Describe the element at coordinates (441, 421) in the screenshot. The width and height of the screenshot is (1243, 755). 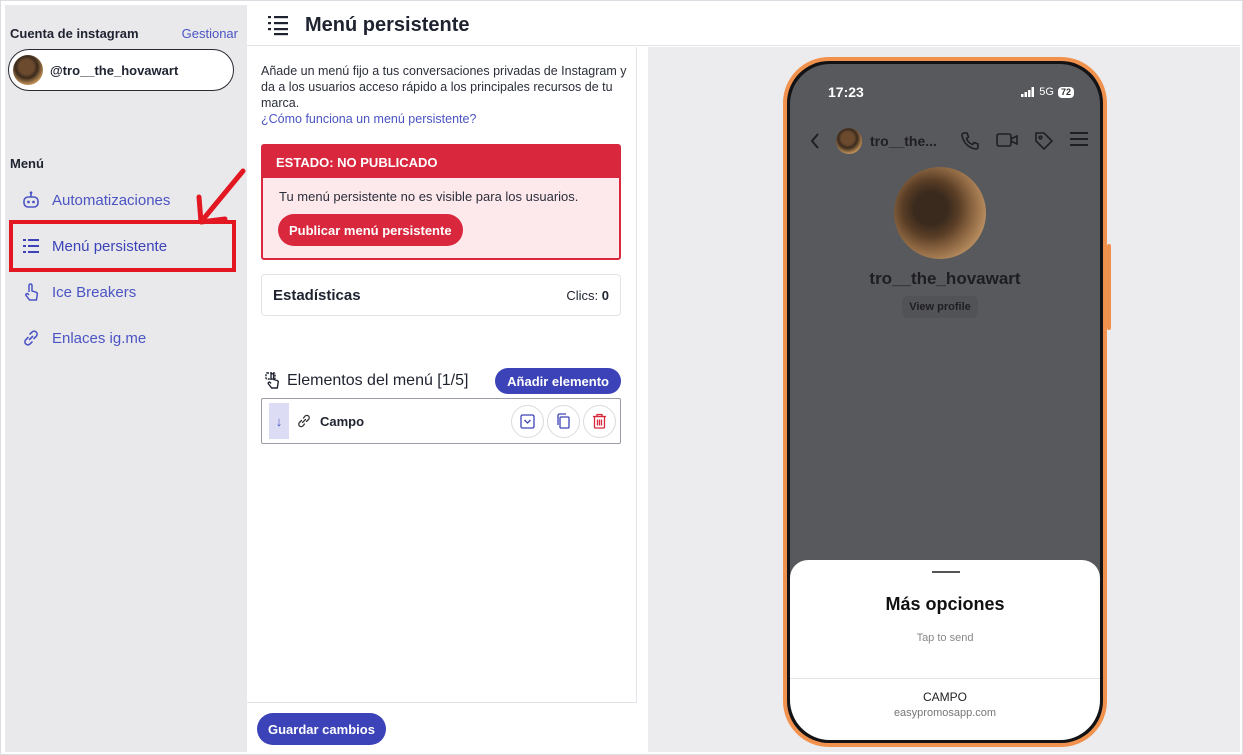
I see `list-item: ↓ Campo` at that location.